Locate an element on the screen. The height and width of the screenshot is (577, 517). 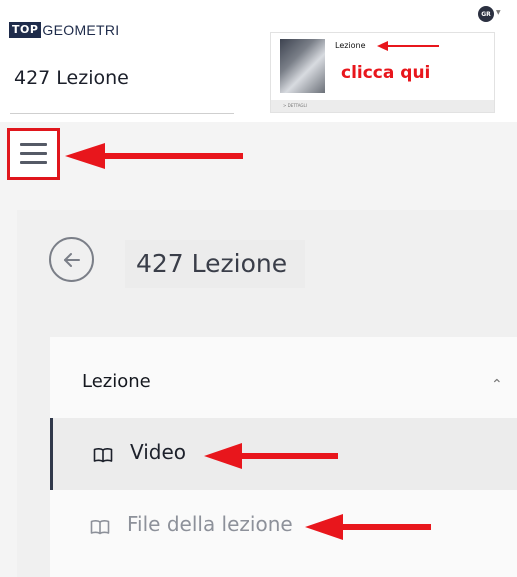
logo-box: TOP is located at coordinates (25, 30).